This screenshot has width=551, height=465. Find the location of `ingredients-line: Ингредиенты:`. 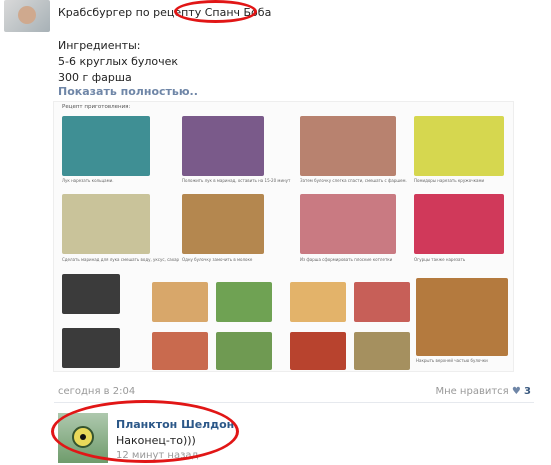

ingredients-line: Ингредиенты: is located at coordinates (99, 45).